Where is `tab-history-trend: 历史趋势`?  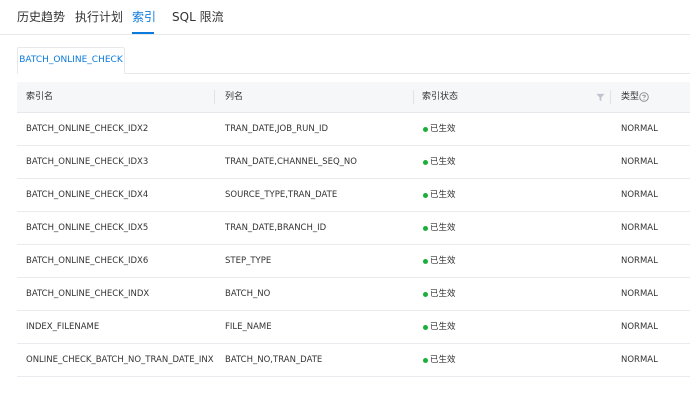 tab-history-trend: 历史趋势 is located at coordinates (41, 17).